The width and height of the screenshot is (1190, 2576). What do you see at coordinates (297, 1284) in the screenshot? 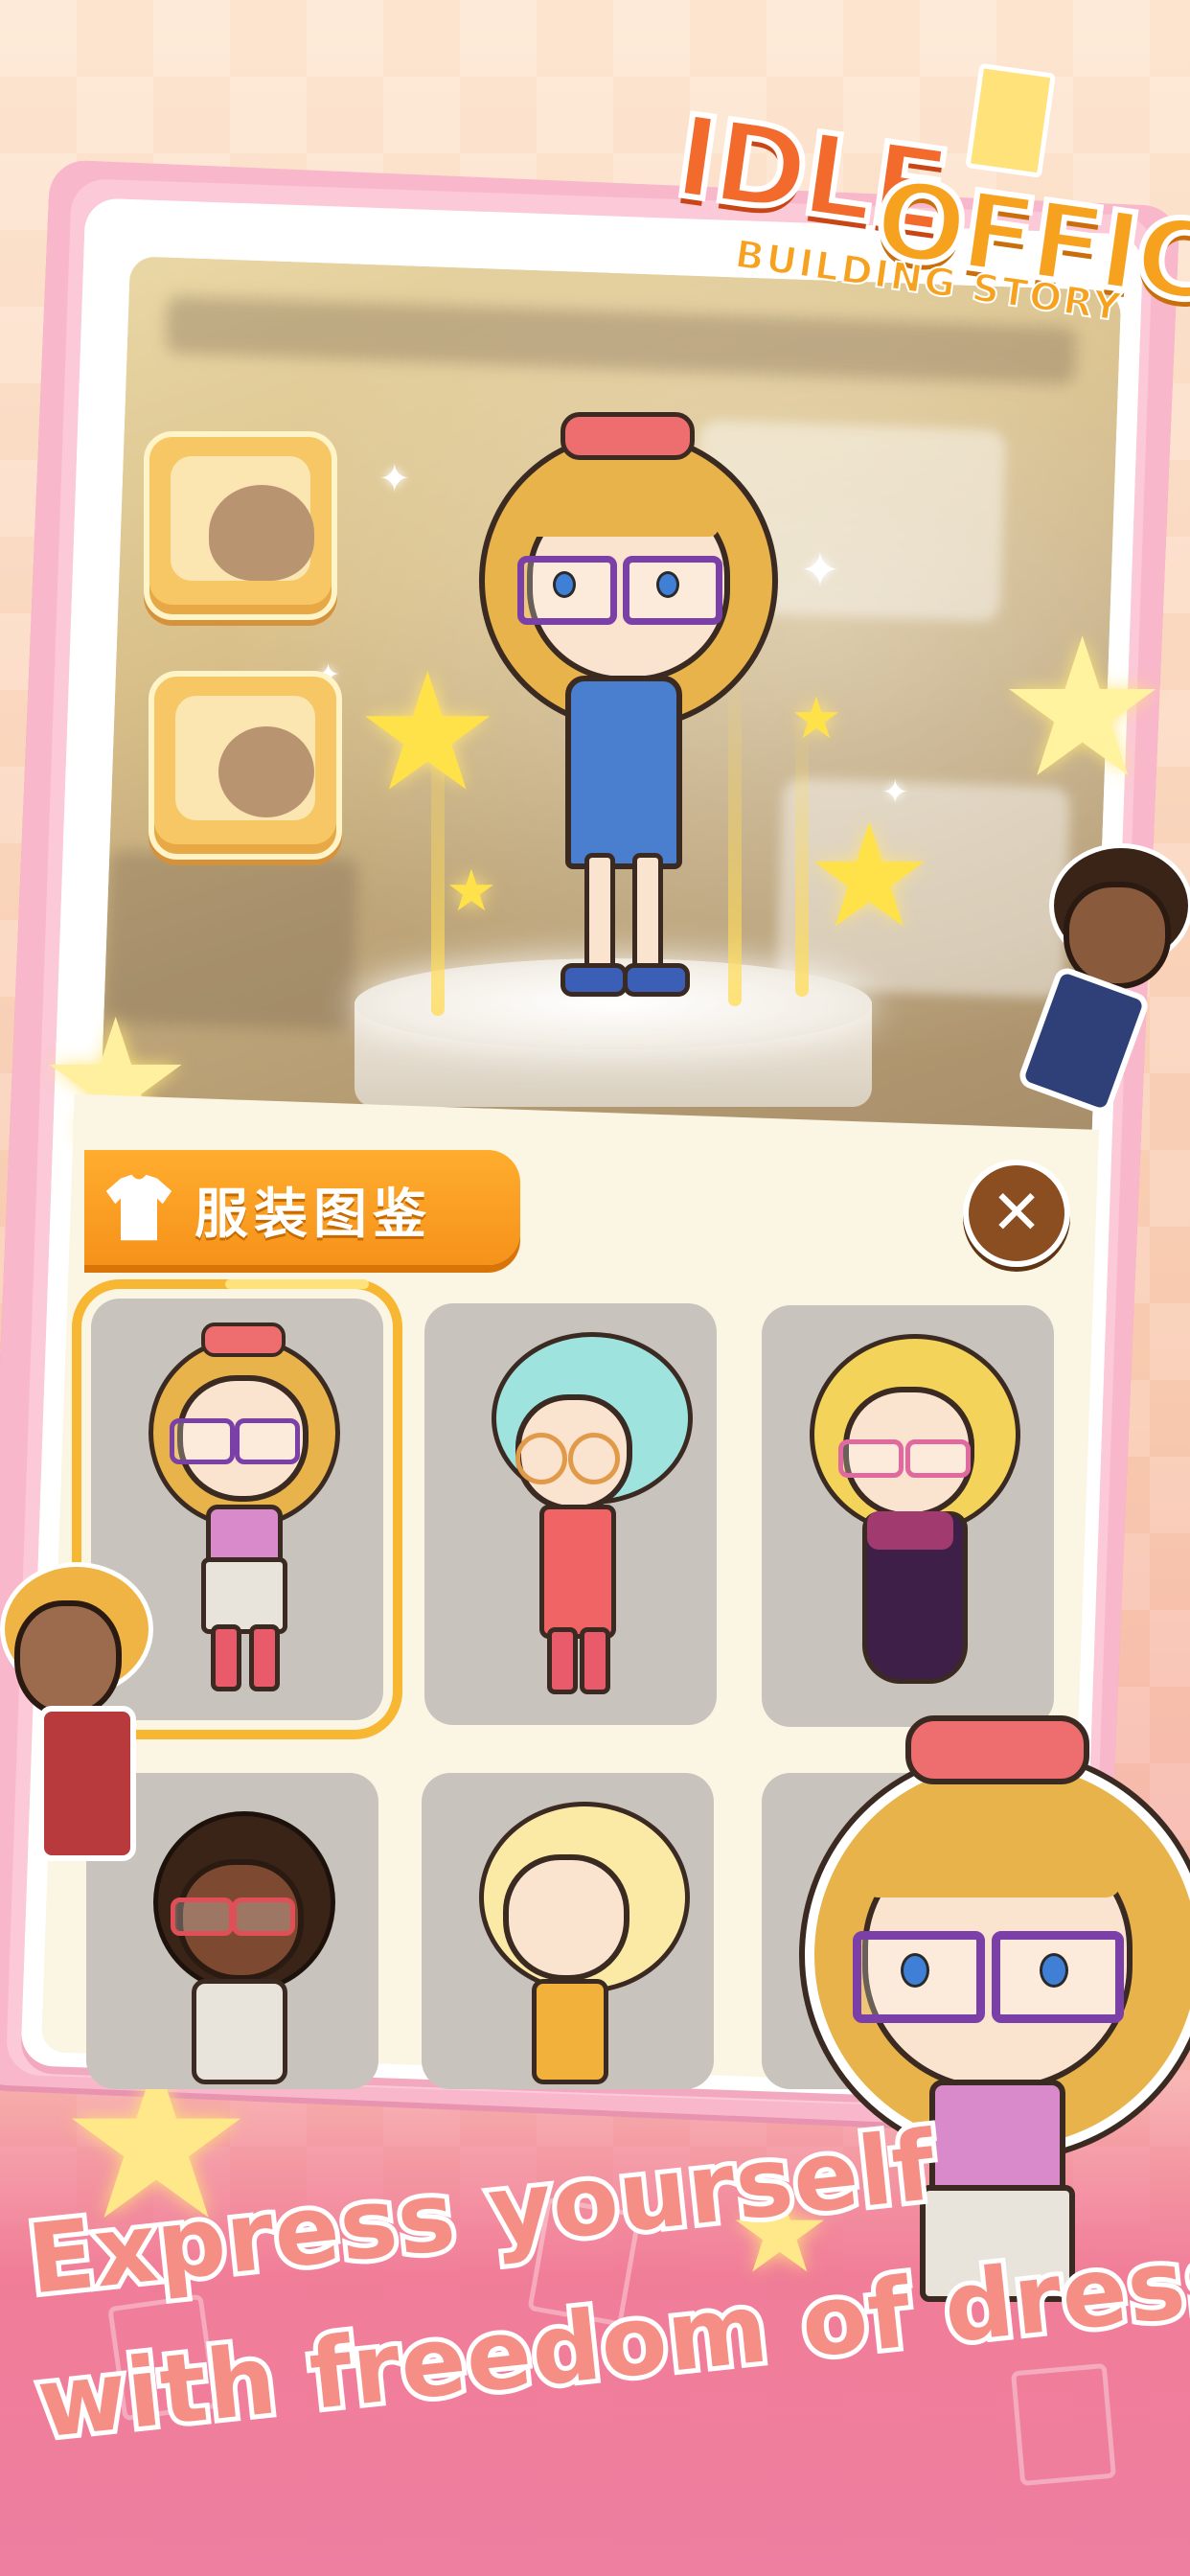
I see `selected-indicator` at bounding box center [297, 1284].